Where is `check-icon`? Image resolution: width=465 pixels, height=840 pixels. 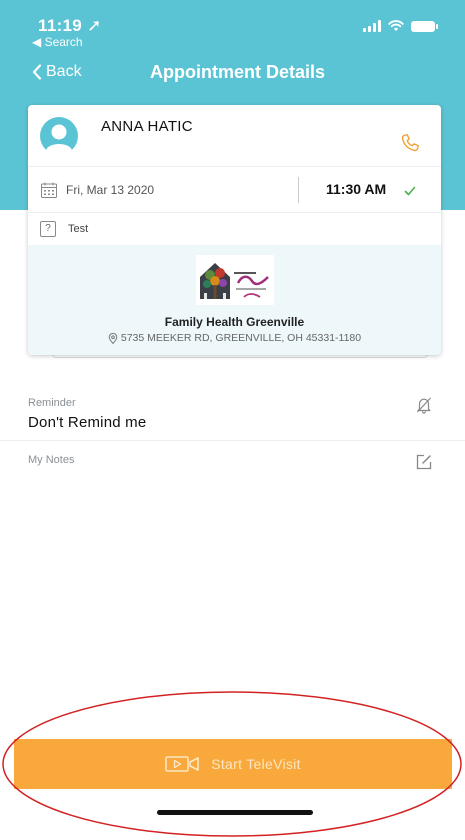 check-icon is located at coordinates (410, 191).